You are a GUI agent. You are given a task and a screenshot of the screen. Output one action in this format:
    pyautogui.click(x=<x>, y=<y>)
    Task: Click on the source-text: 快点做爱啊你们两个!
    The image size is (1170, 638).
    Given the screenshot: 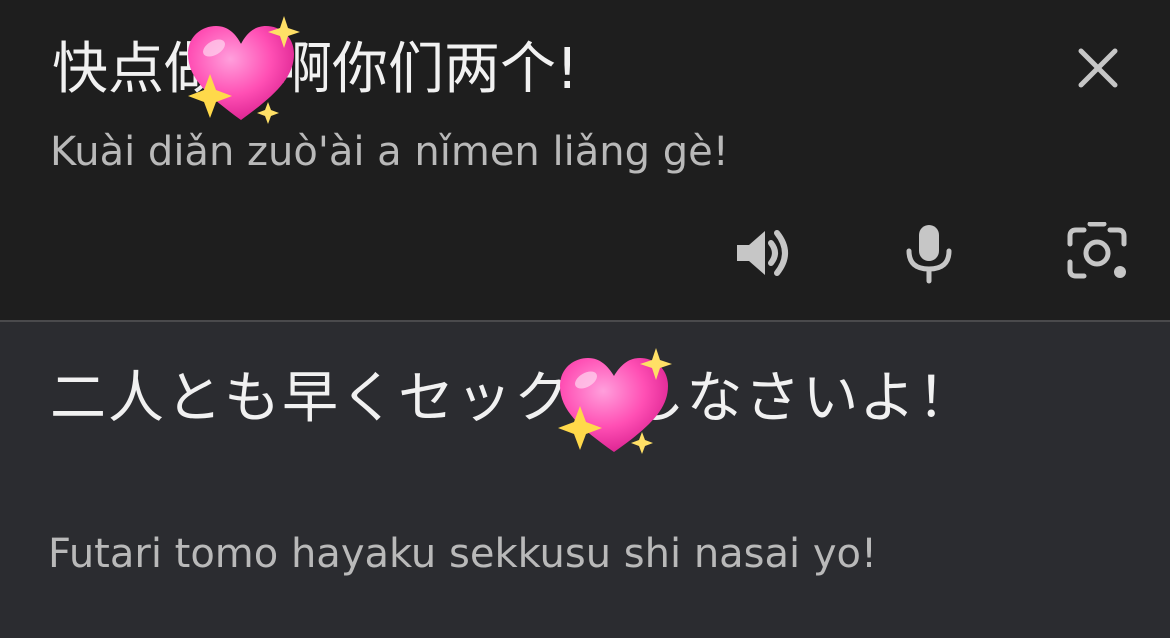 What is the action you would take?
    pyautogui.click(x=315, y=69)
    